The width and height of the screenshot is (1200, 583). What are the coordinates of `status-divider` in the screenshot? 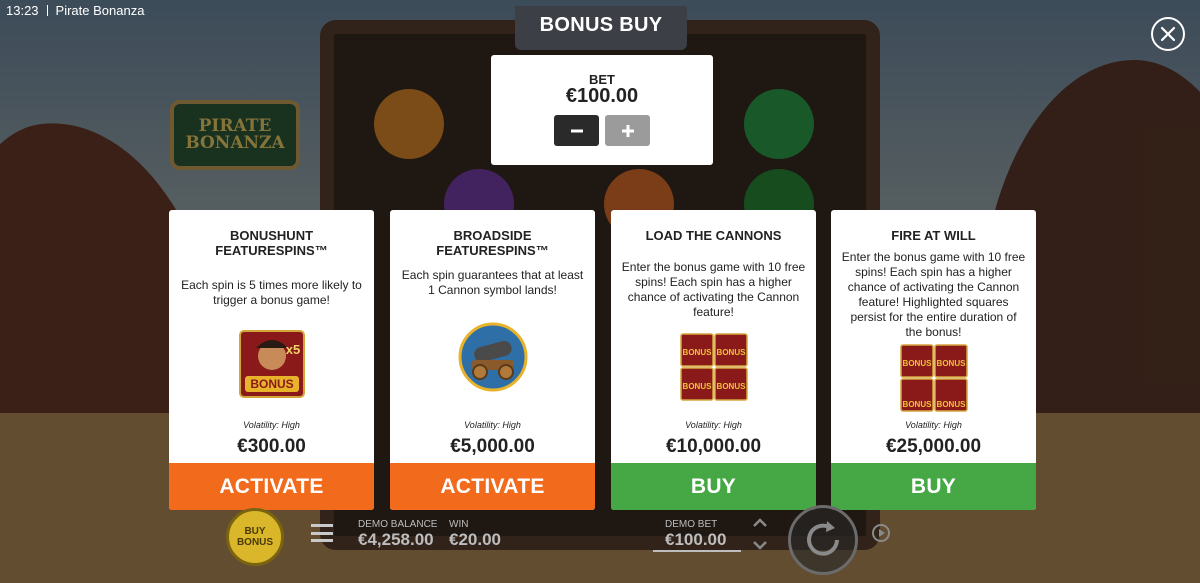 It's located at (47, 10).